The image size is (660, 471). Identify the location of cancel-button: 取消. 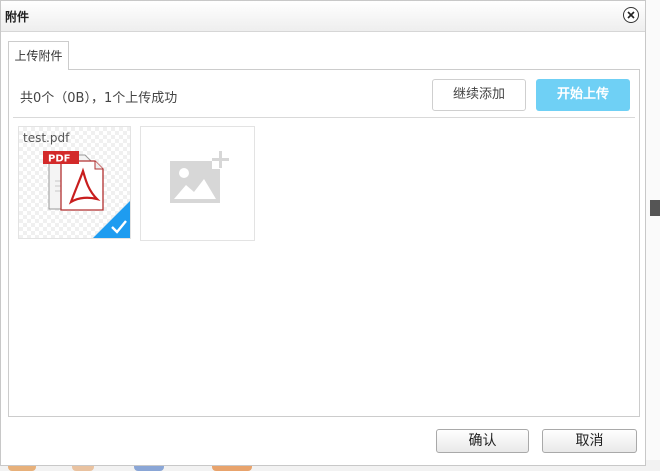
(589, 441).